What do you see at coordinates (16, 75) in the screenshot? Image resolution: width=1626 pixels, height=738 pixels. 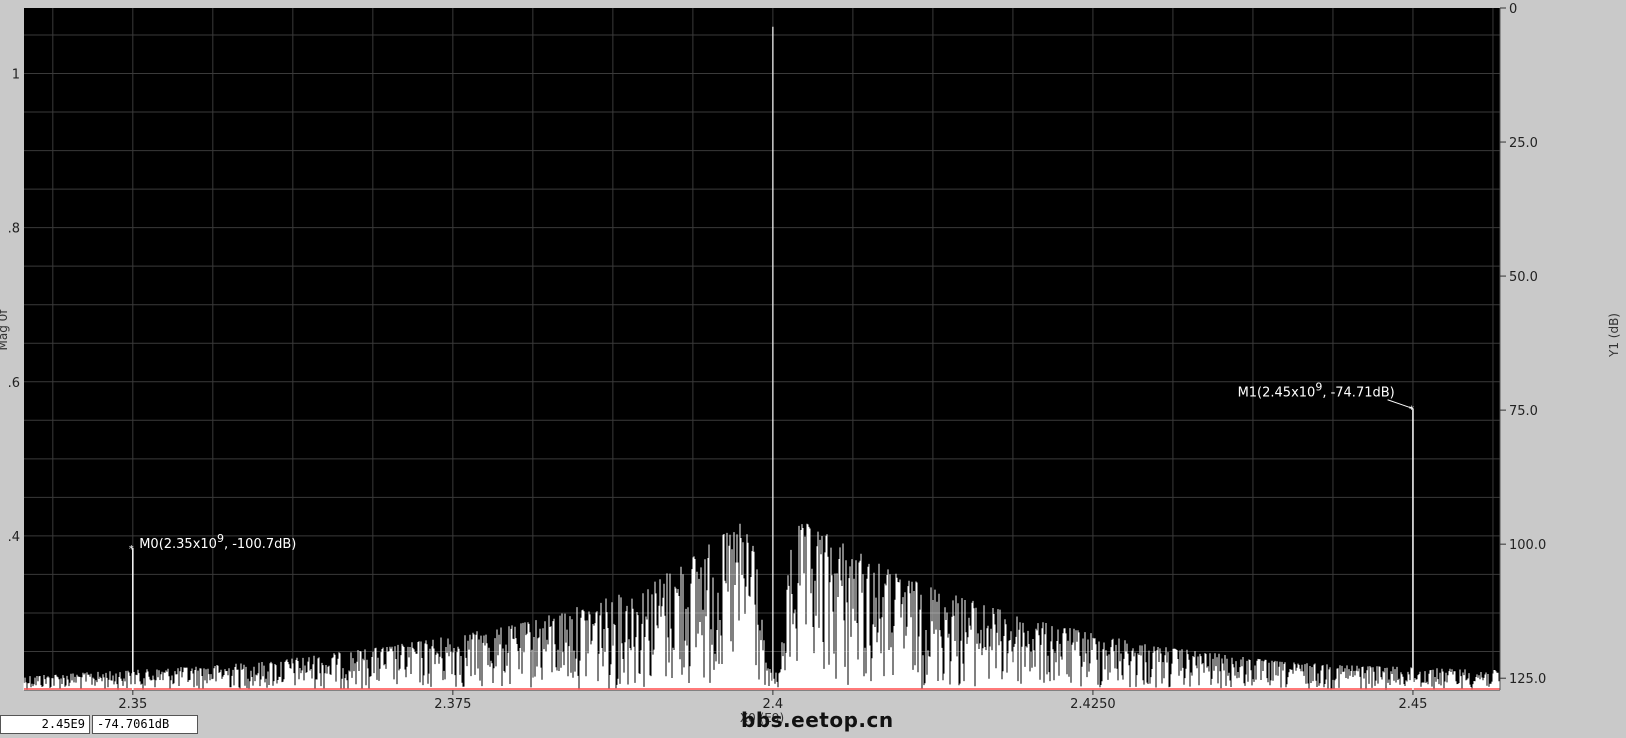 I see `y-left-tick-label: 1` at bounding box center [16, 75].